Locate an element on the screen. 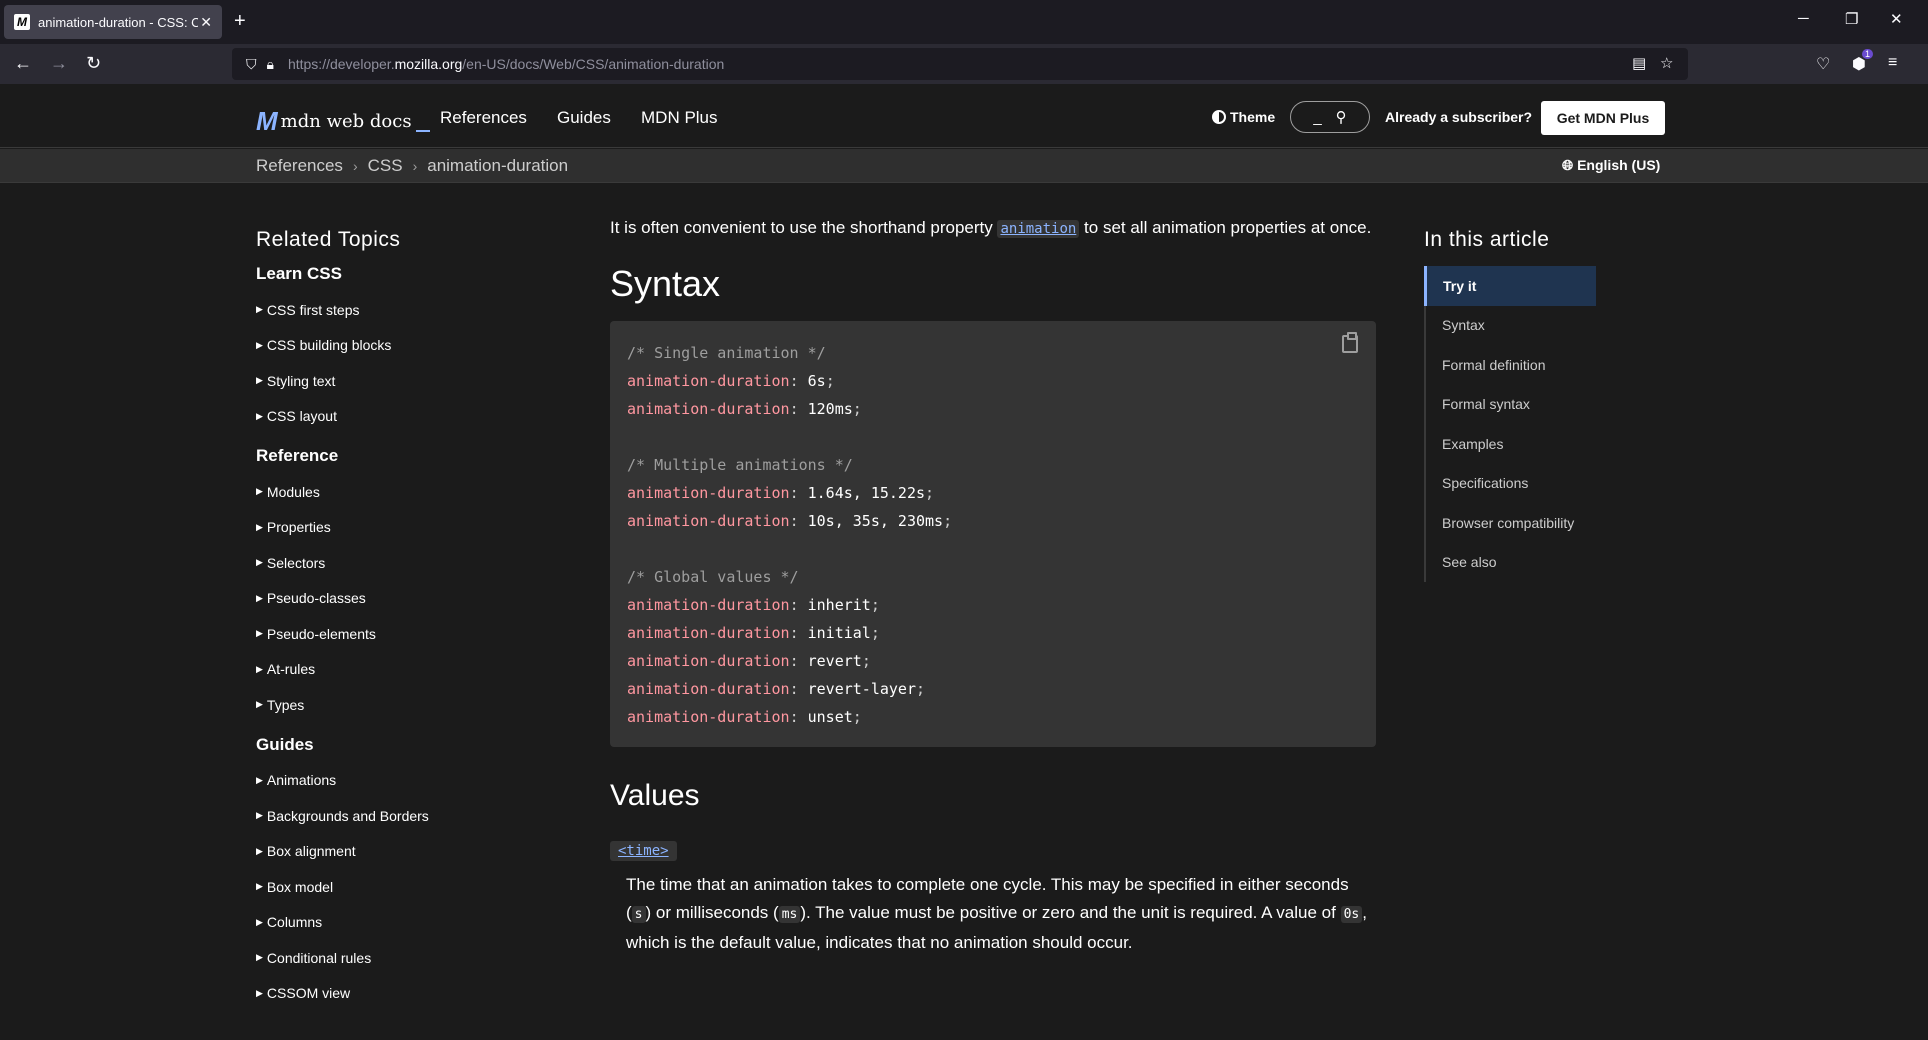  breadcrumb-references: References is located at coordinates (299, 166).